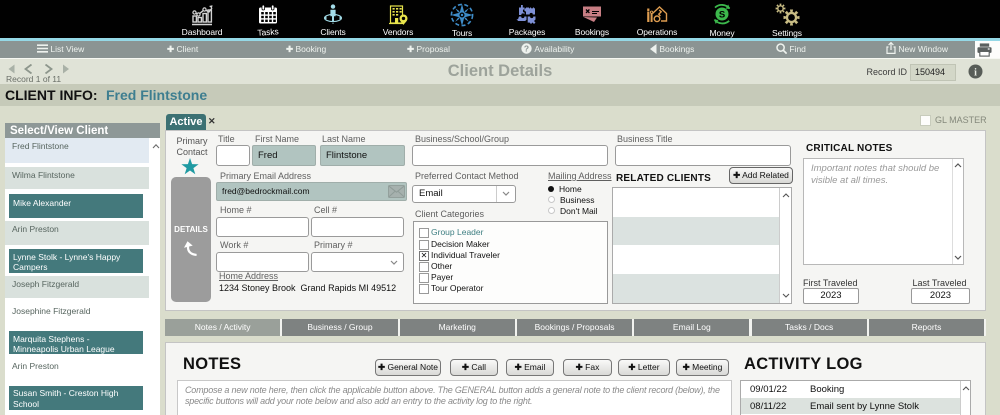 This screenshot has height=415, width=1000. What do you see at coordinates (722, 15) in the screenshot?
I see `svg-text: S` at bounding box center [722, 15].